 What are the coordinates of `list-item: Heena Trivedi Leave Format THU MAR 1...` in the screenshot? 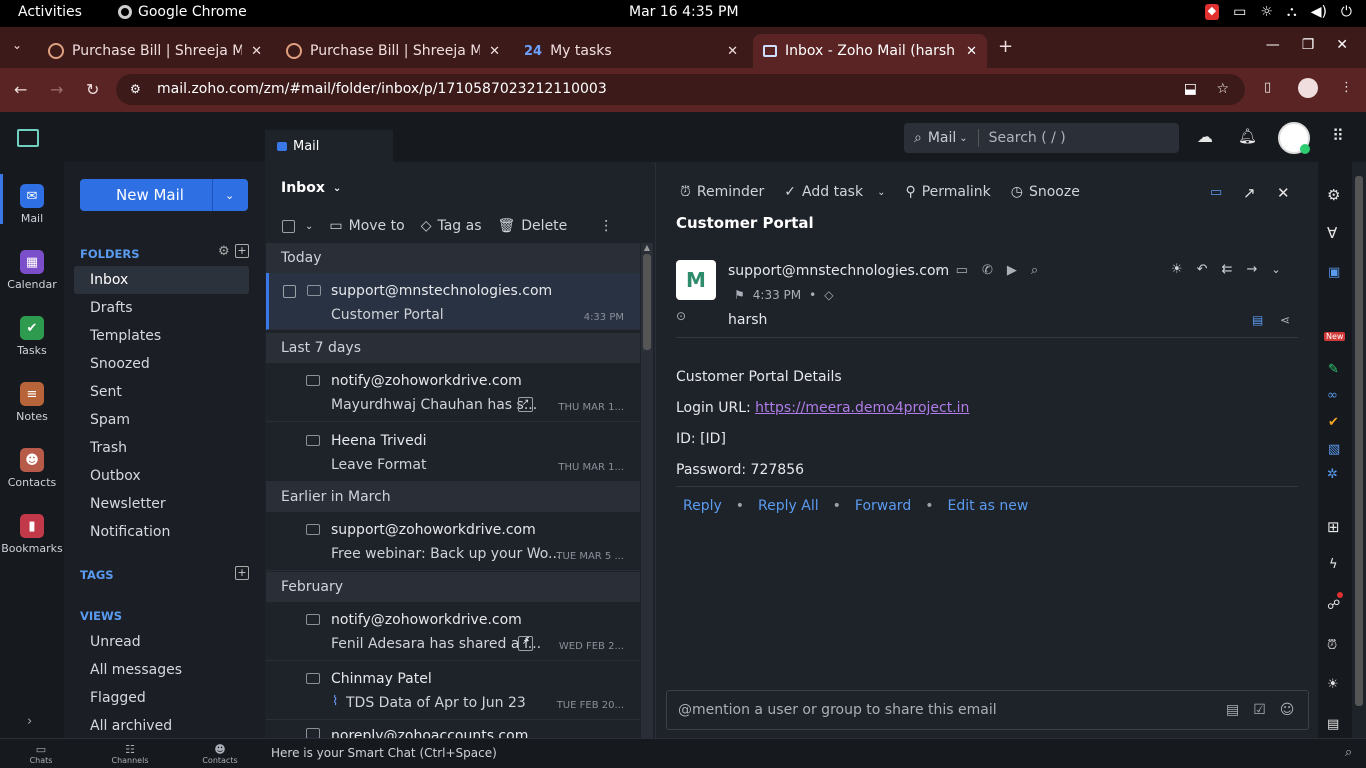 It's located at (453, 452).